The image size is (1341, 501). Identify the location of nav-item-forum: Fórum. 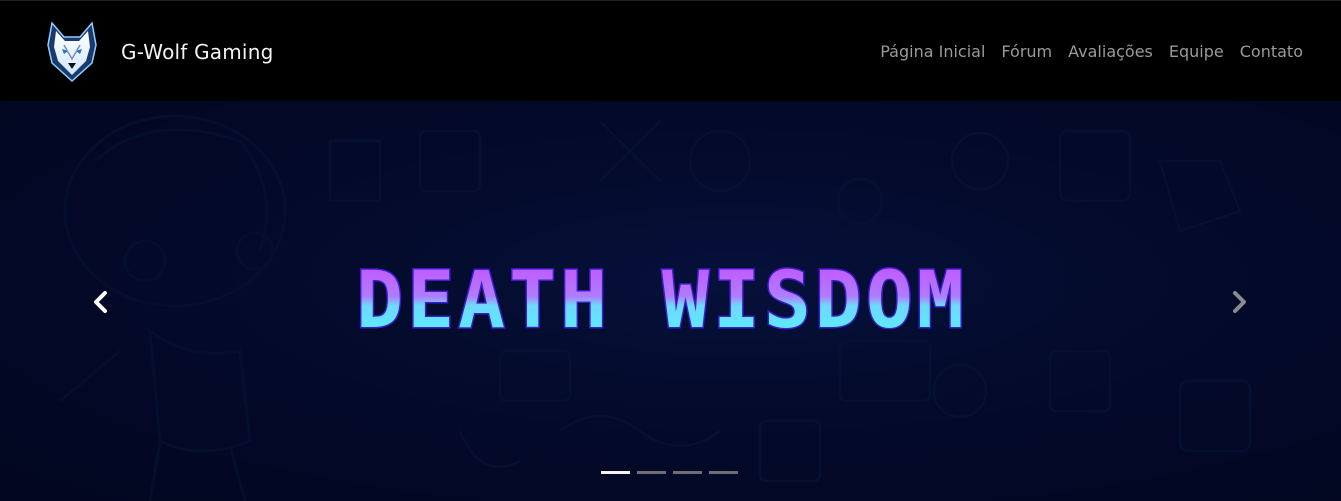
(1026, 52).